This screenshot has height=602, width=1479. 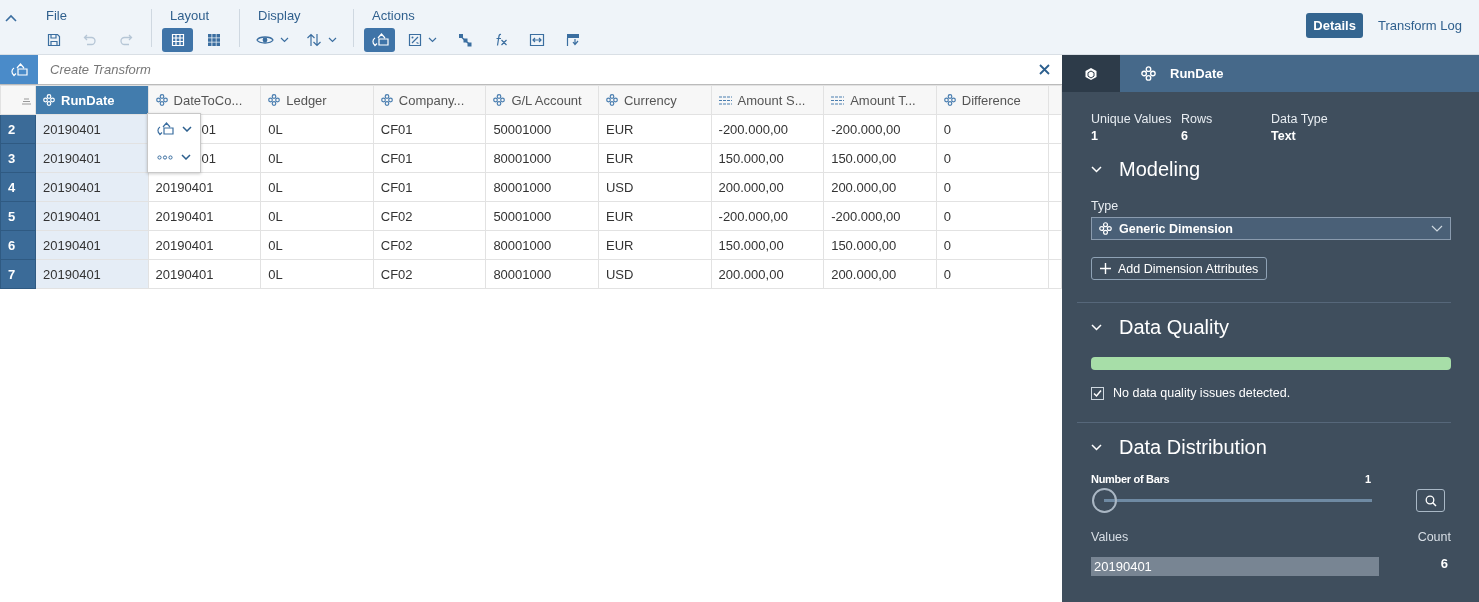 What do you see at coordinates (1334, 25) in the screenshot?
I see `view-tab: Details` at bounding box center [1334, 25].